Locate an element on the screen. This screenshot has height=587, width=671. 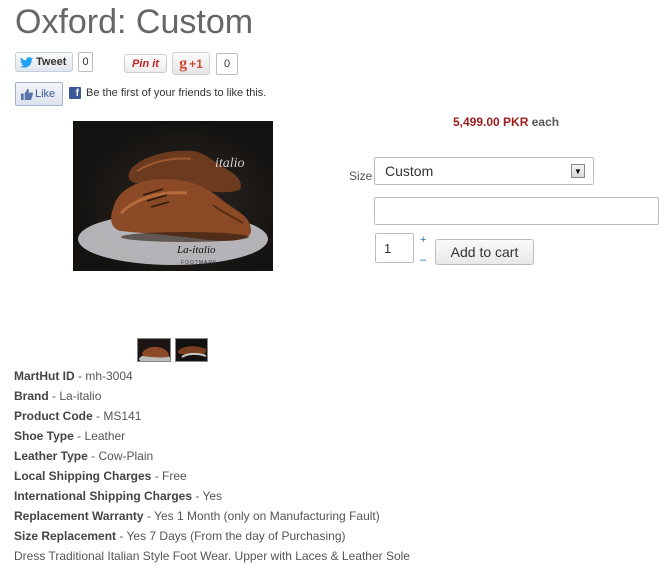
size-label: Size is located at coordinates (361, 176).